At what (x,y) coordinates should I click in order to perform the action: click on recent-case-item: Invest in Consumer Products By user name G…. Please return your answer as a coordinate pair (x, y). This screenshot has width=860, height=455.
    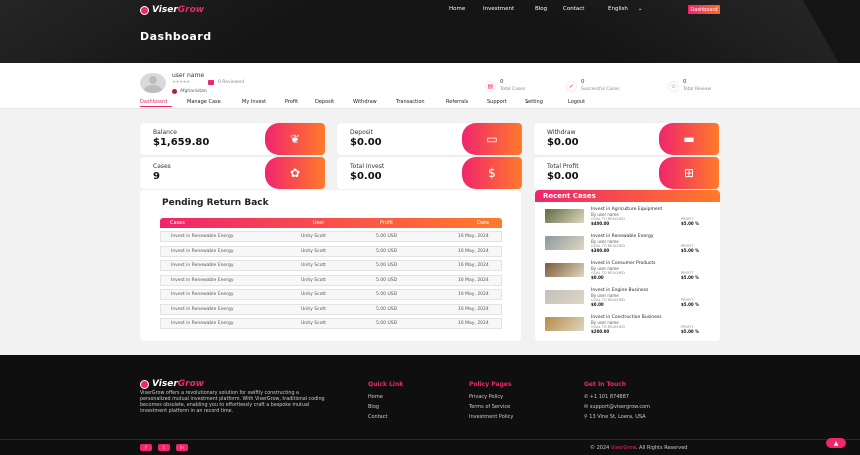
    Looking at the image, I should click on (632, 272).